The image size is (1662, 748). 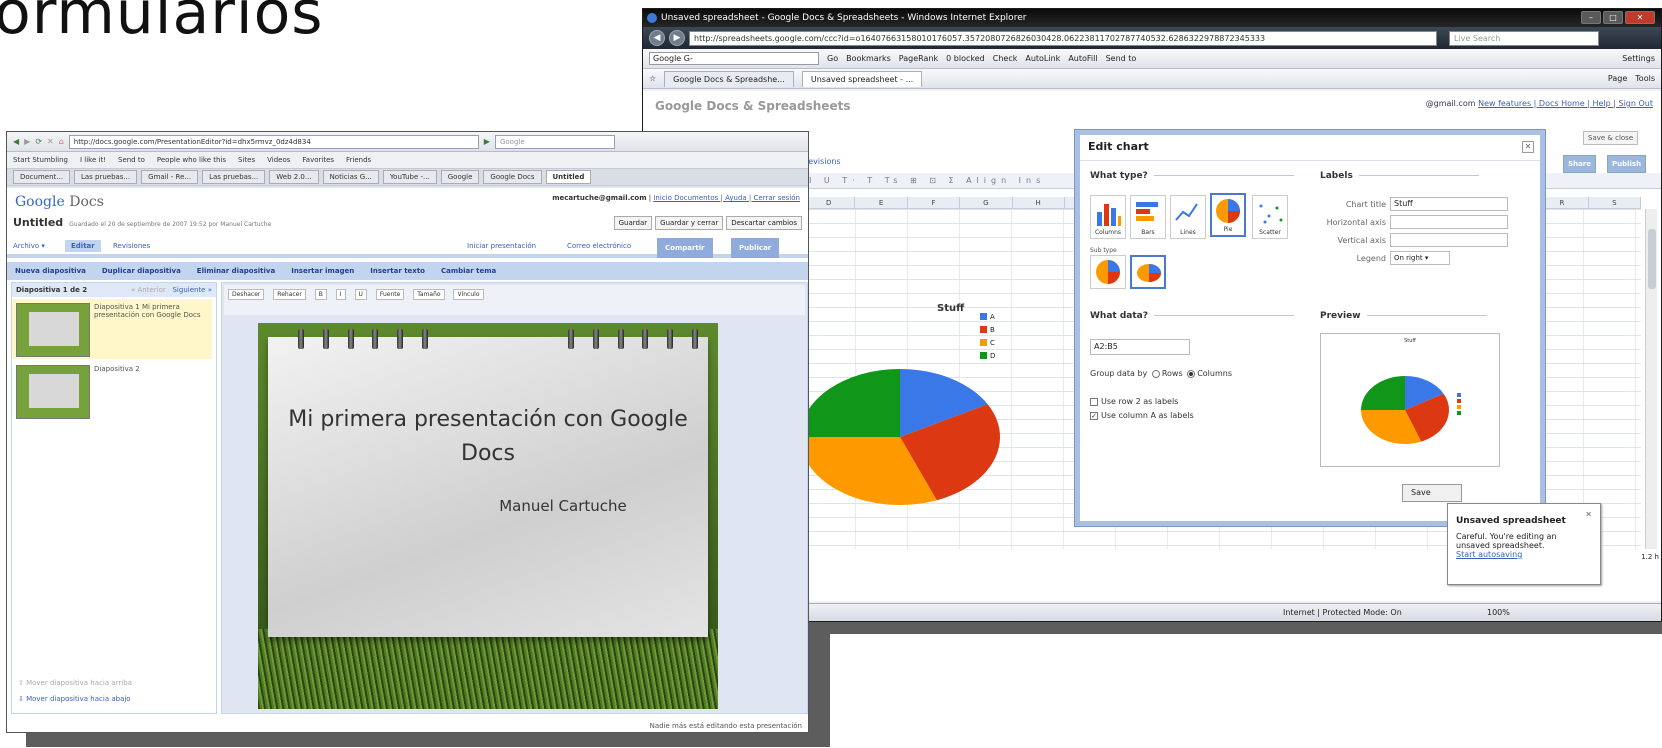 What do you see at coordinates (755, 248) in the screenshot?
I see `publish-button: Publicar` at bounding box center [755, 248].